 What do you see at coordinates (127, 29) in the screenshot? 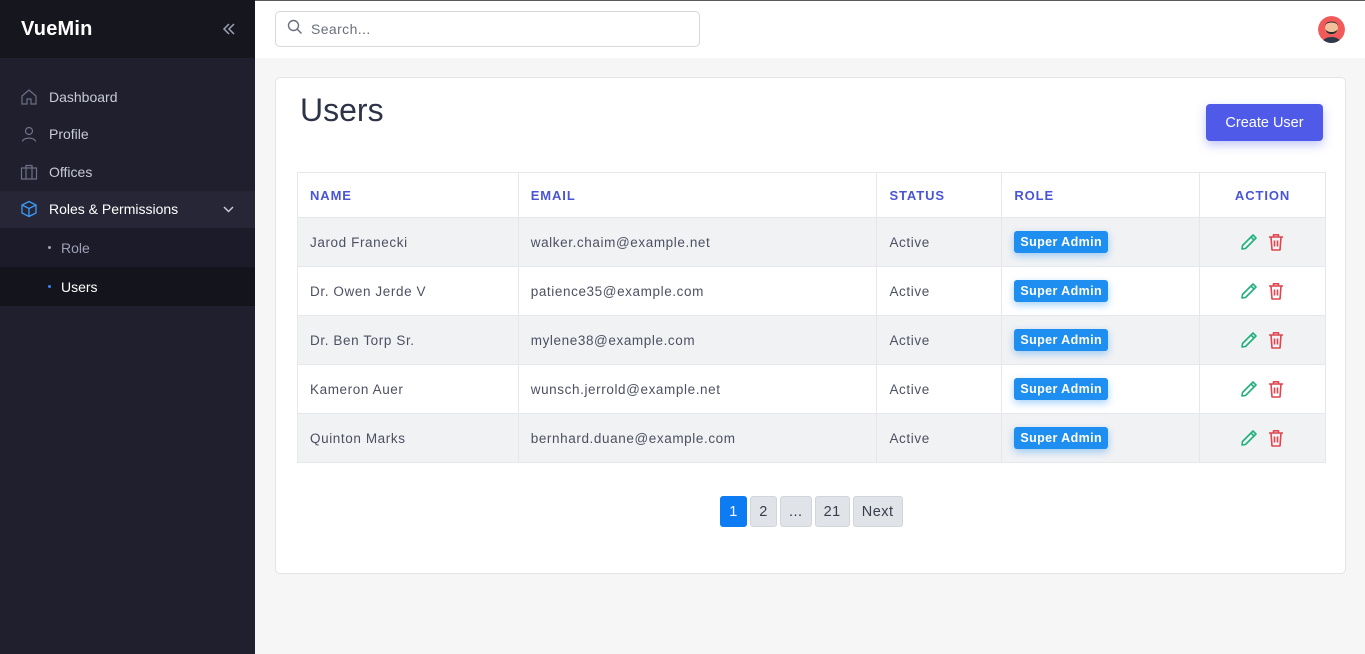
I see `sidebar-header: VueMin` at bounding box center [127, 29].